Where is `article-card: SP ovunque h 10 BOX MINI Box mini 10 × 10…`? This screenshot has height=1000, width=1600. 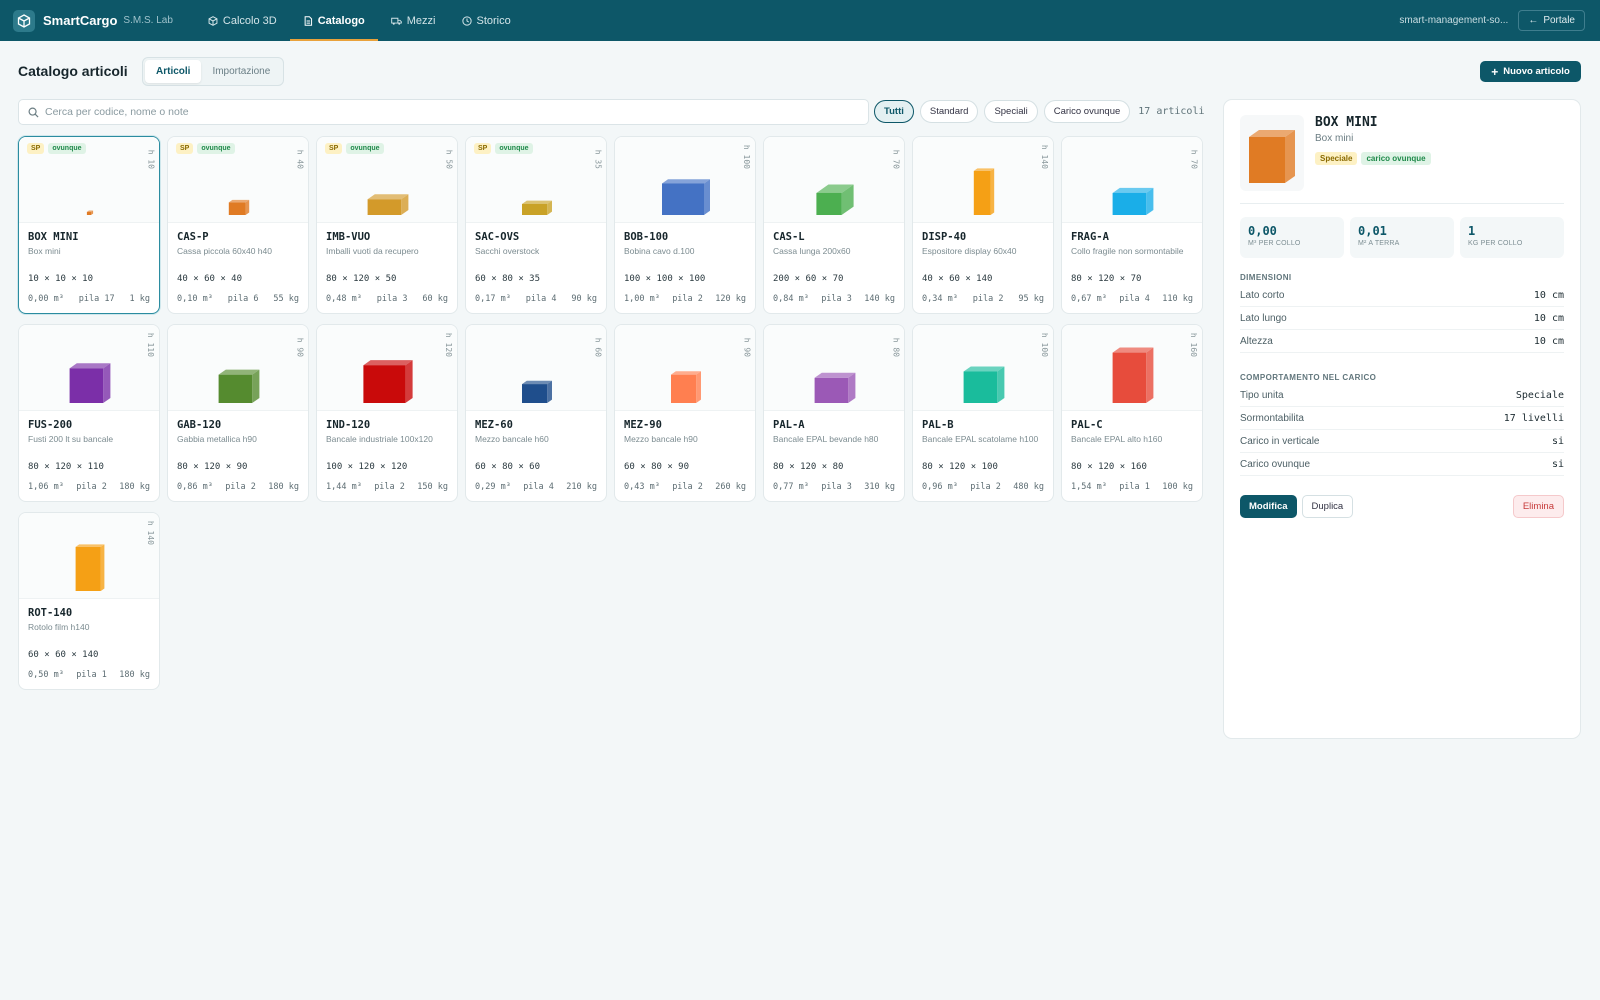
article-card: SP ovunque h 10 BOX MINI Box mini 10 × 10… is located at coordinates (89, 225).